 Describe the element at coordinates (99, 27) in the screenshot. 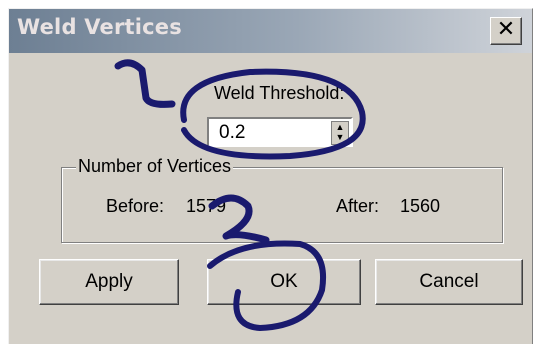

I see `dialog-title: Weld Vertices` at that location.